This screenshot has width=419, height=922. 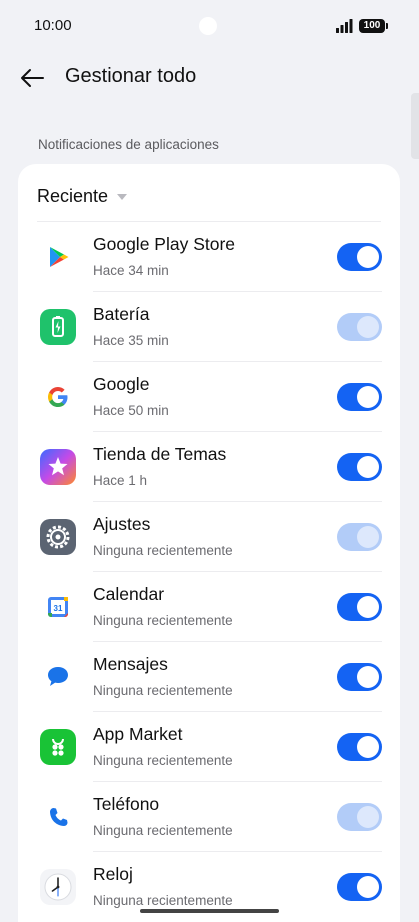 I want to click on app-name: Mensajes, so click(x=130, y=664).